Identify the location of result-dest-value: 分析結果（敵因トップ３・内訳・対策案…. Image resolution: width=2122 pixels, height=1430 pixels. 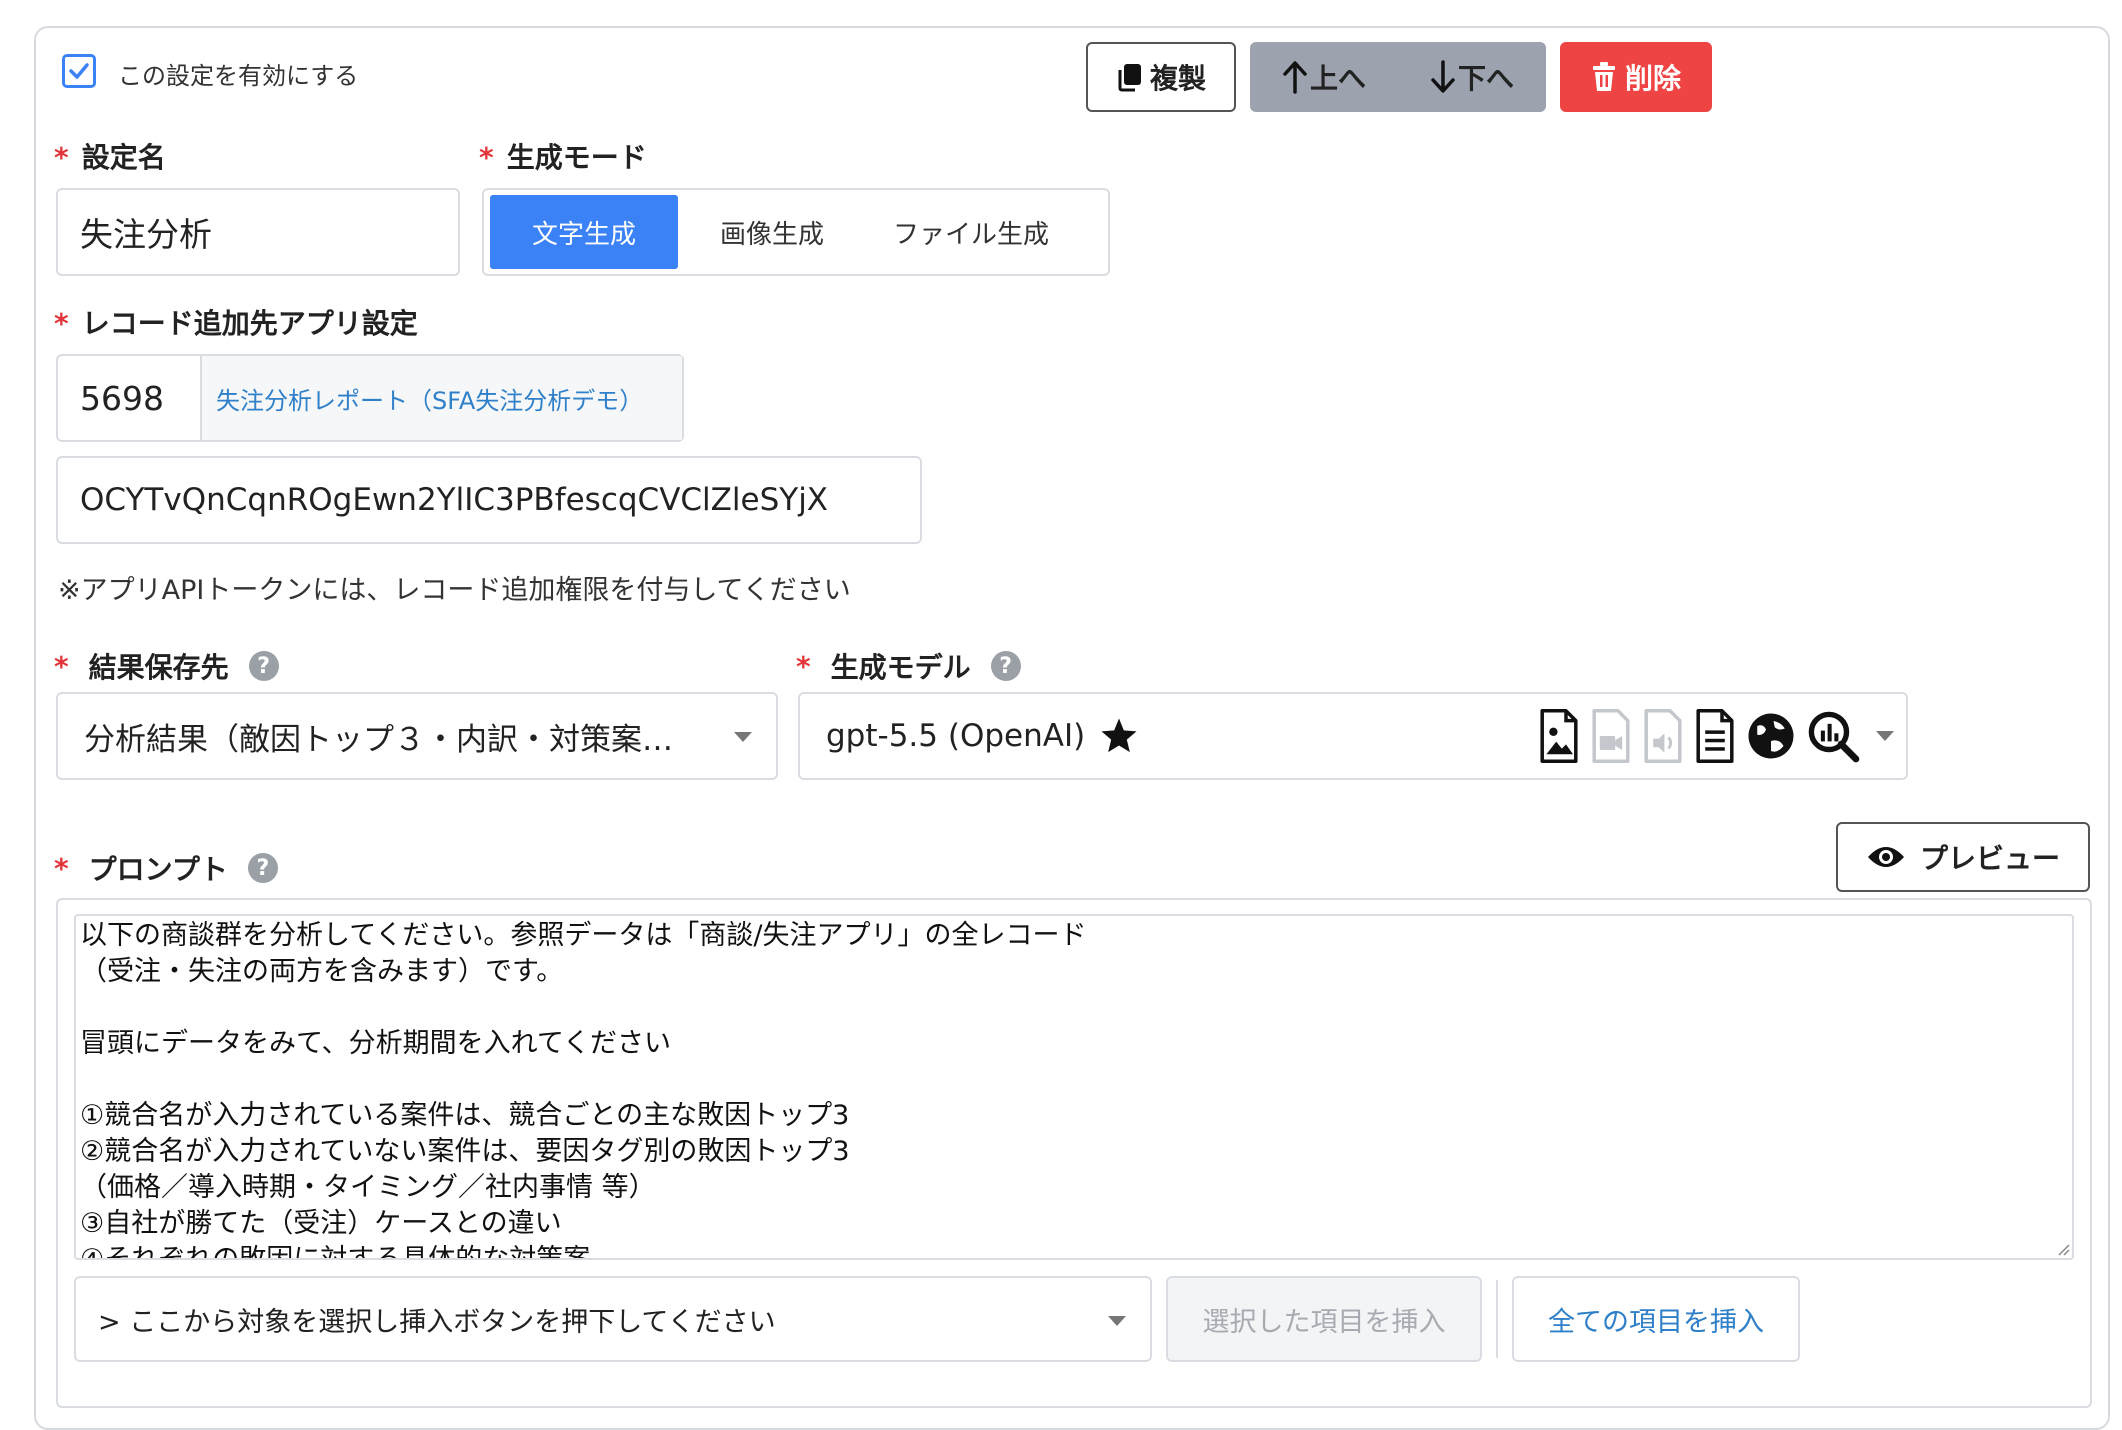
(378, 739).